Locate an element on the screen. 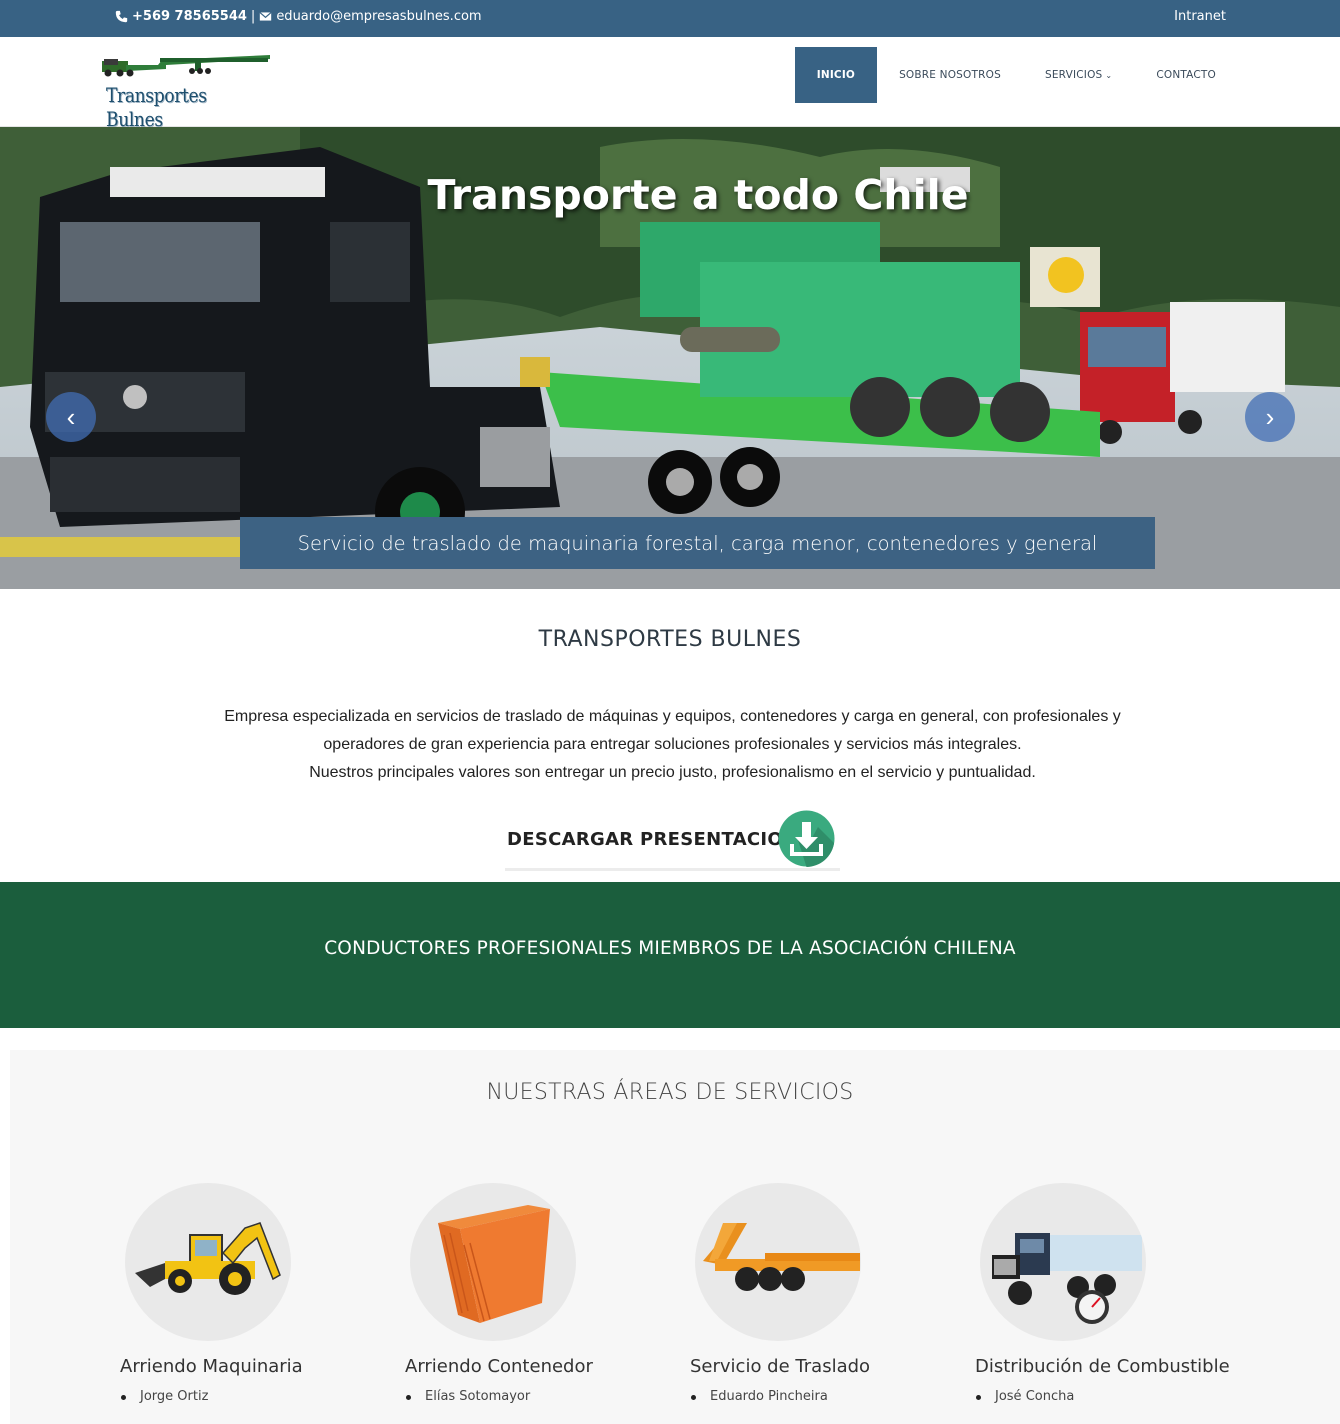 The width and height of the screenshot is (1340, 1424). nav-item-servicios: SERVICIOS ⌄ is located at coordinates (1078, 75).